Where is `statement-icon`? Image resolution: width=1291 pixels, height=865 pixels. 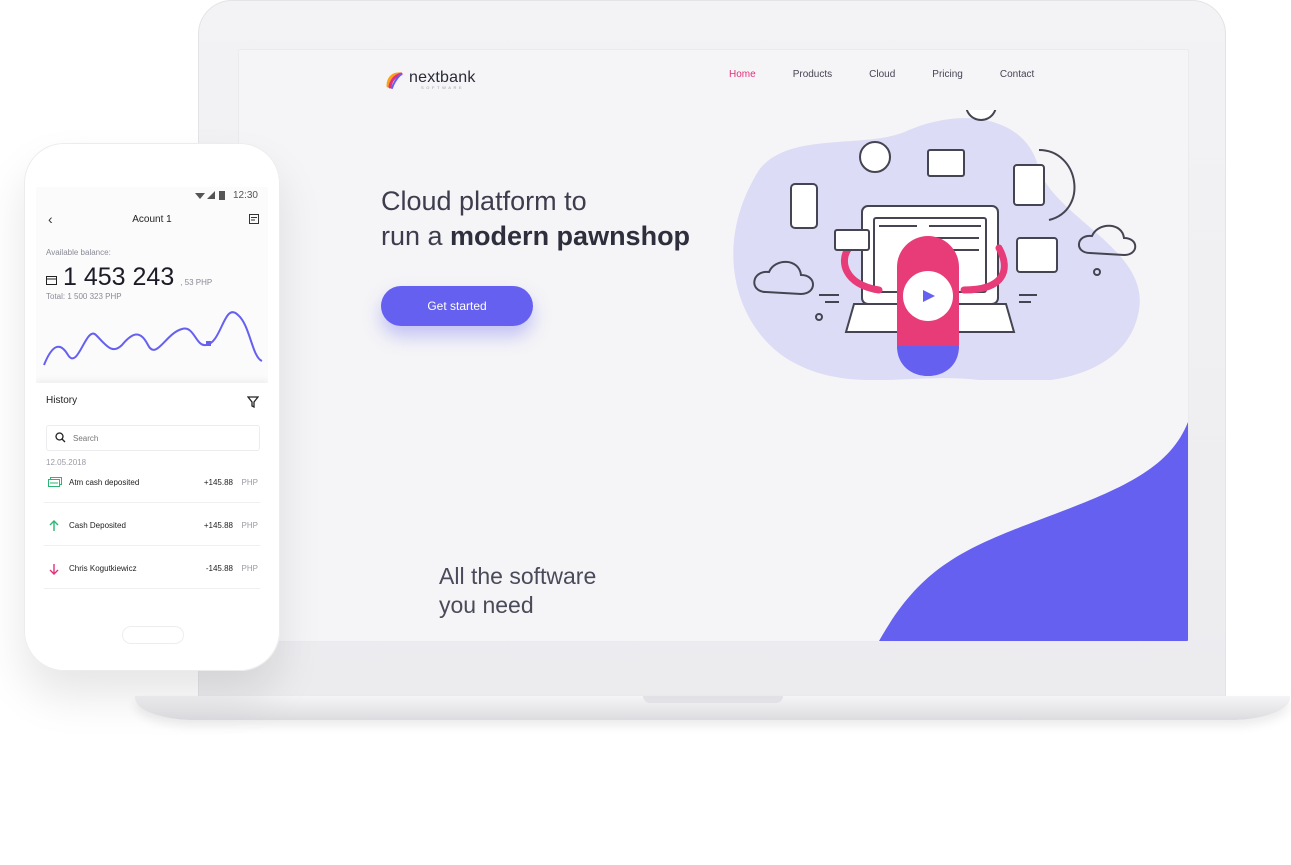 statement-icon is located at coordinates (254, 219).